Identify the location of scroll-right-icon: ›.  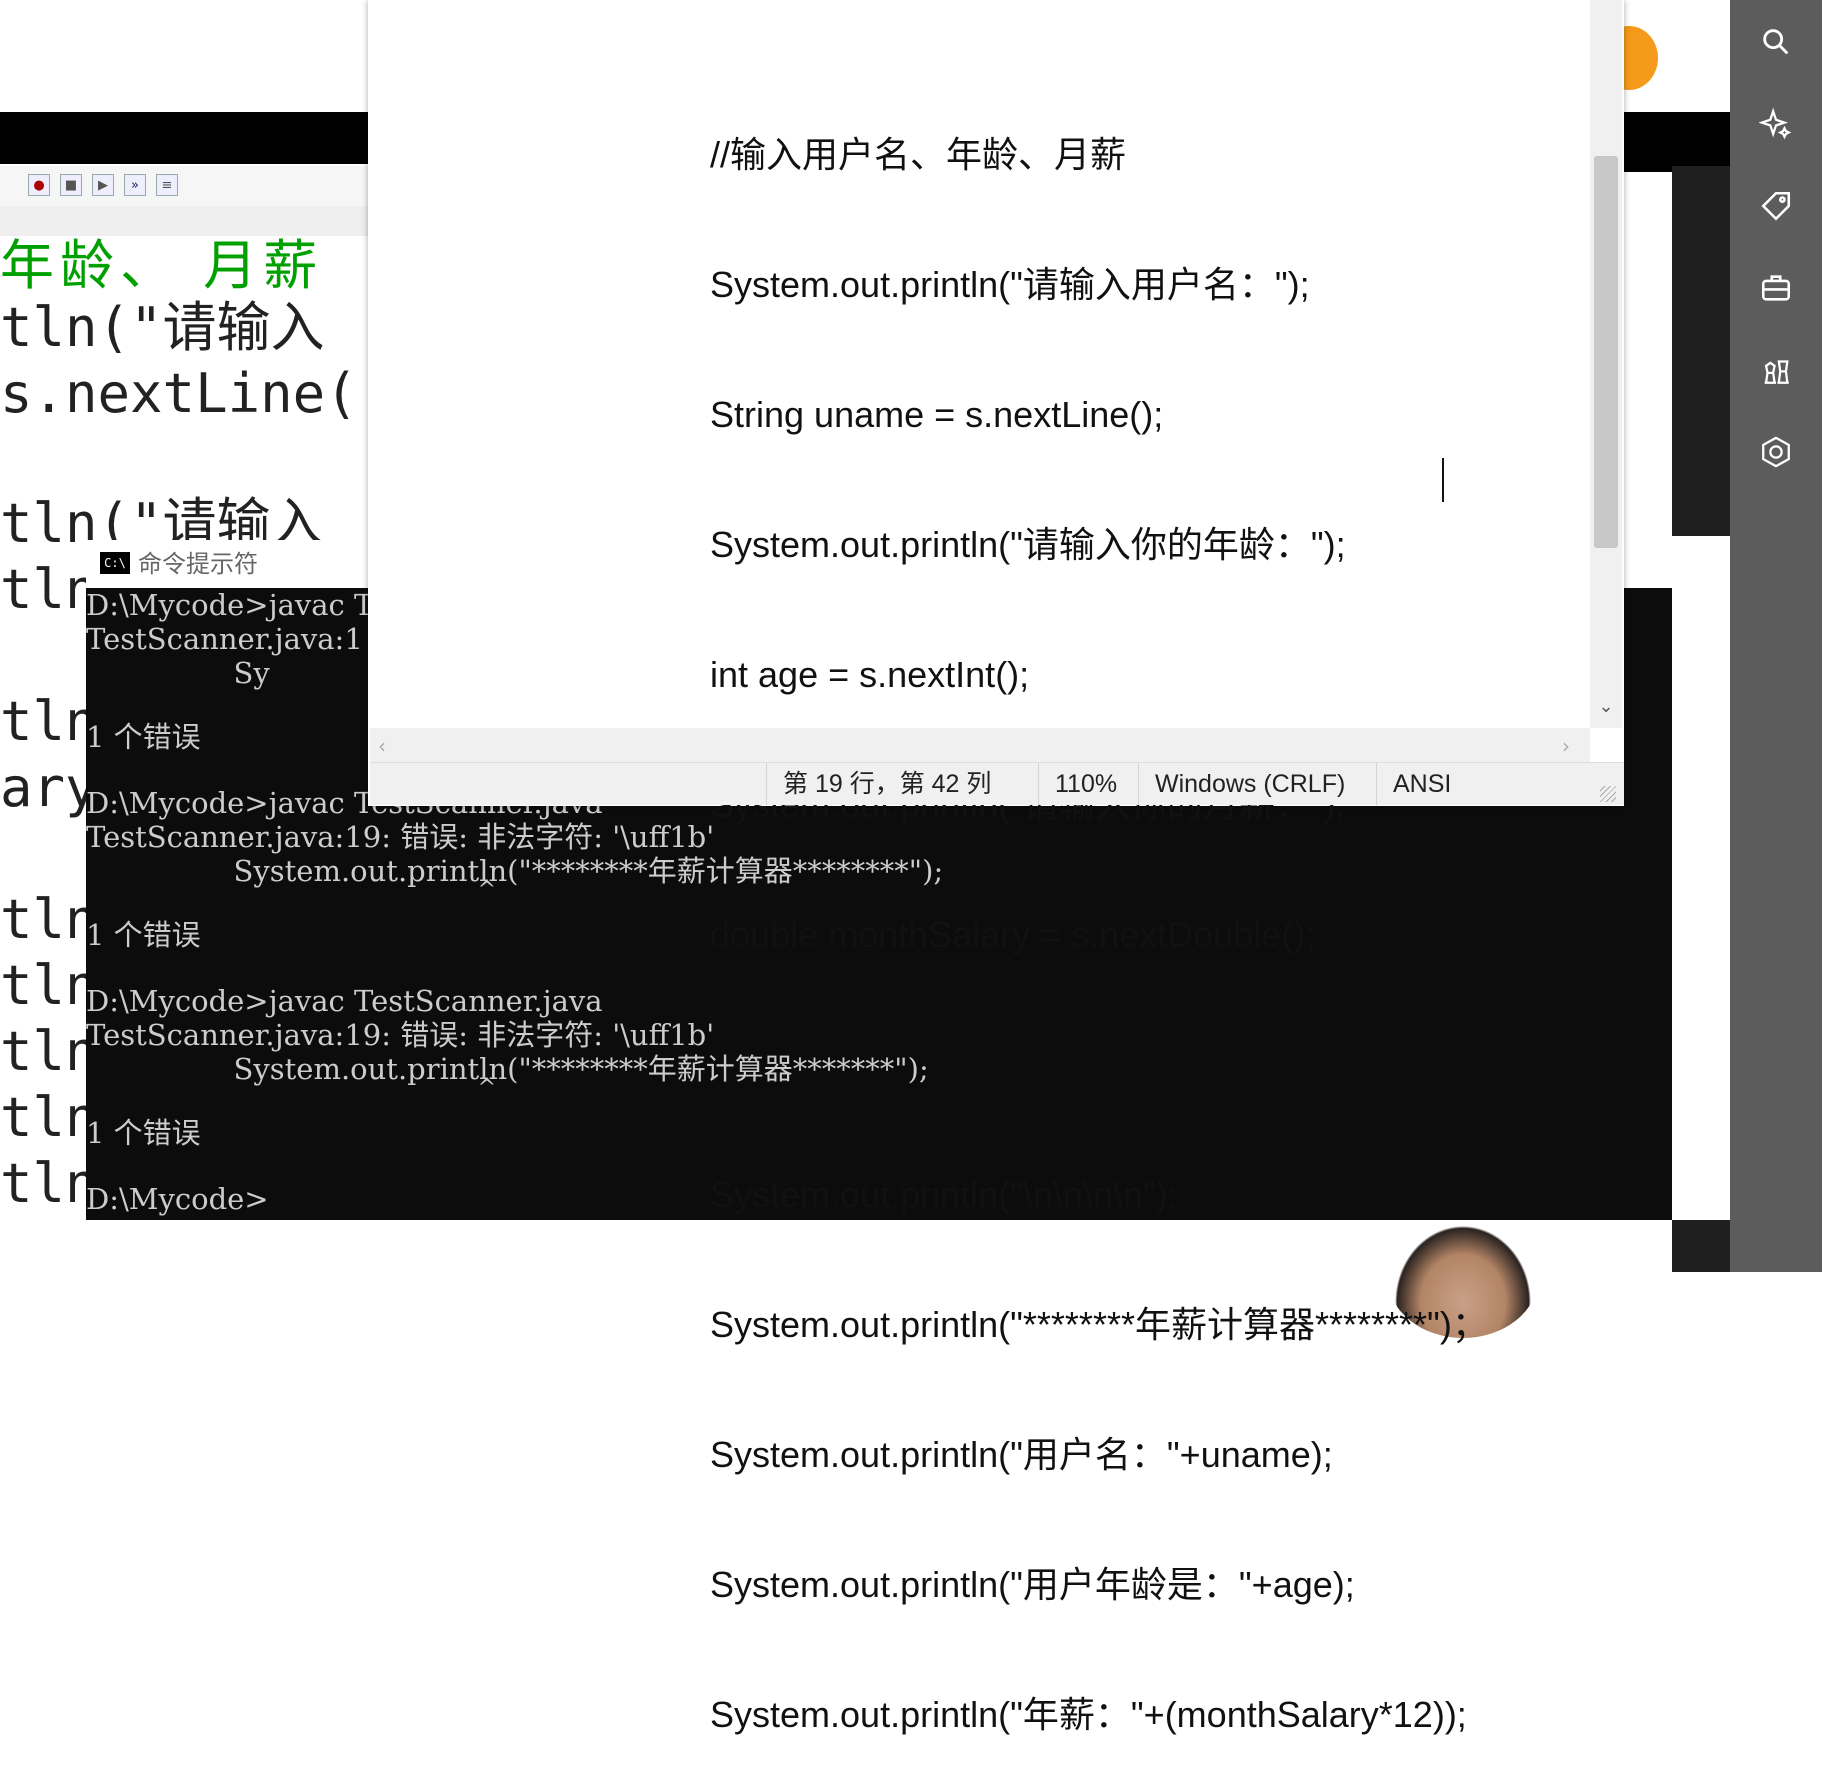
(1566, 746).